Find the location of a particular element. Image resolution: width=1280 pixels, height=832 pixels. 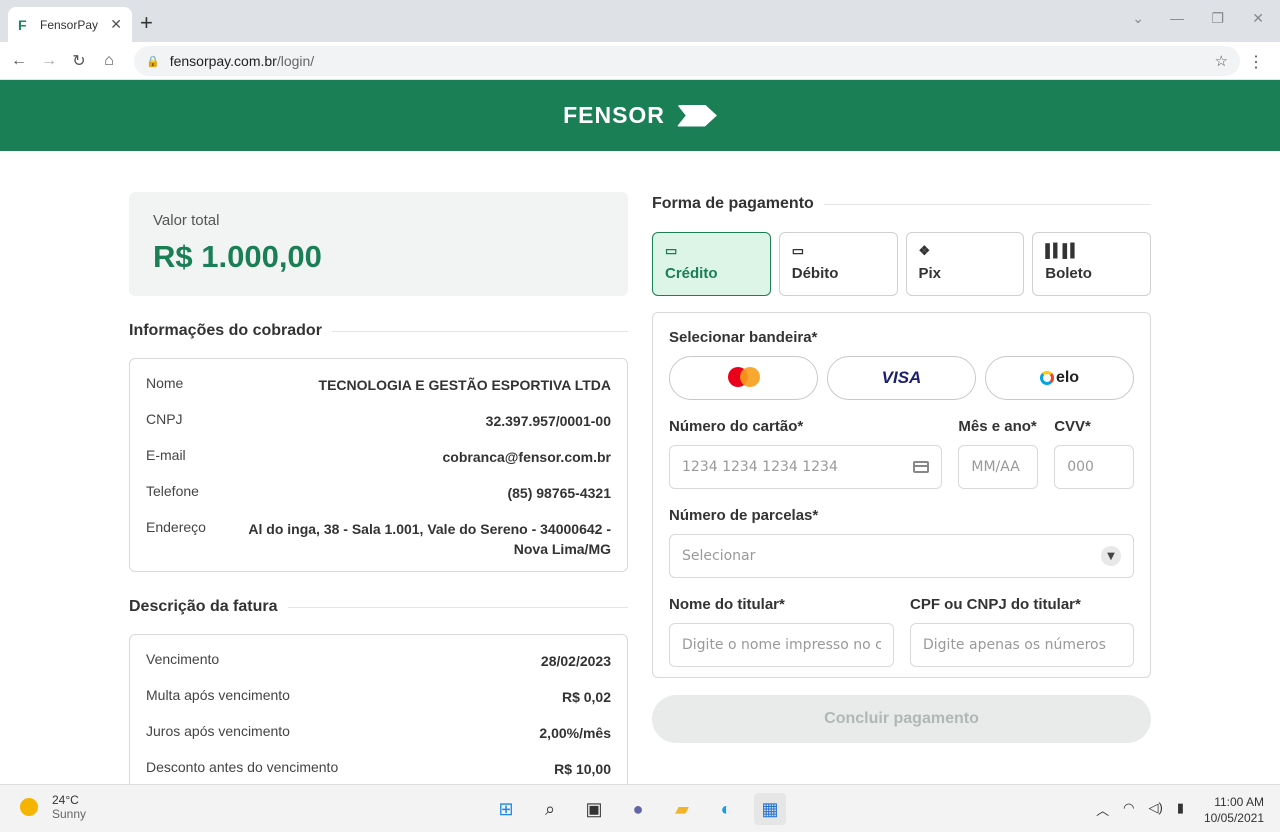

wifi-icon: ◠ is located at coordinates (1128, 809).